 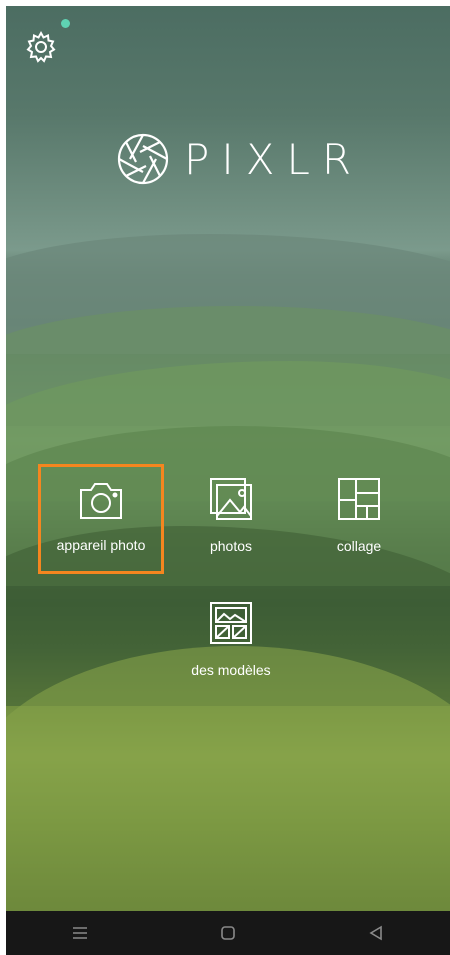 I want to click on home-button, so click(x=228, y=933).